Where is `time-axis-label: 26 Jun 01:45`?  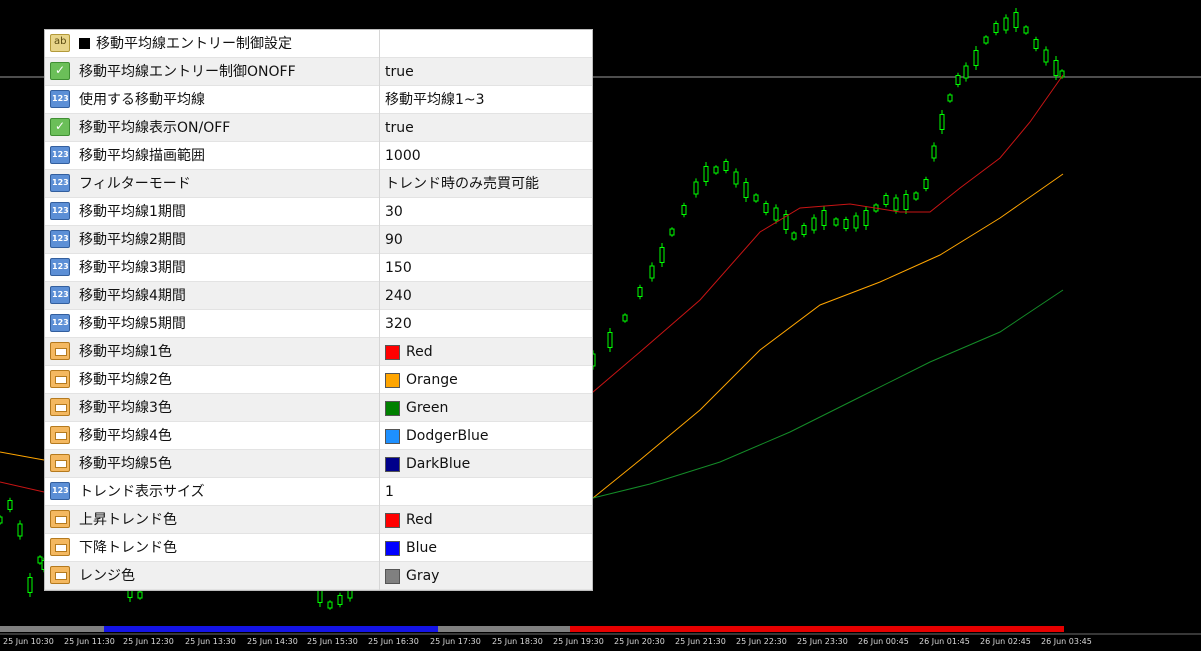
time-axis-label: 26 Jun 01:45 is located at coordinates (944, 641).